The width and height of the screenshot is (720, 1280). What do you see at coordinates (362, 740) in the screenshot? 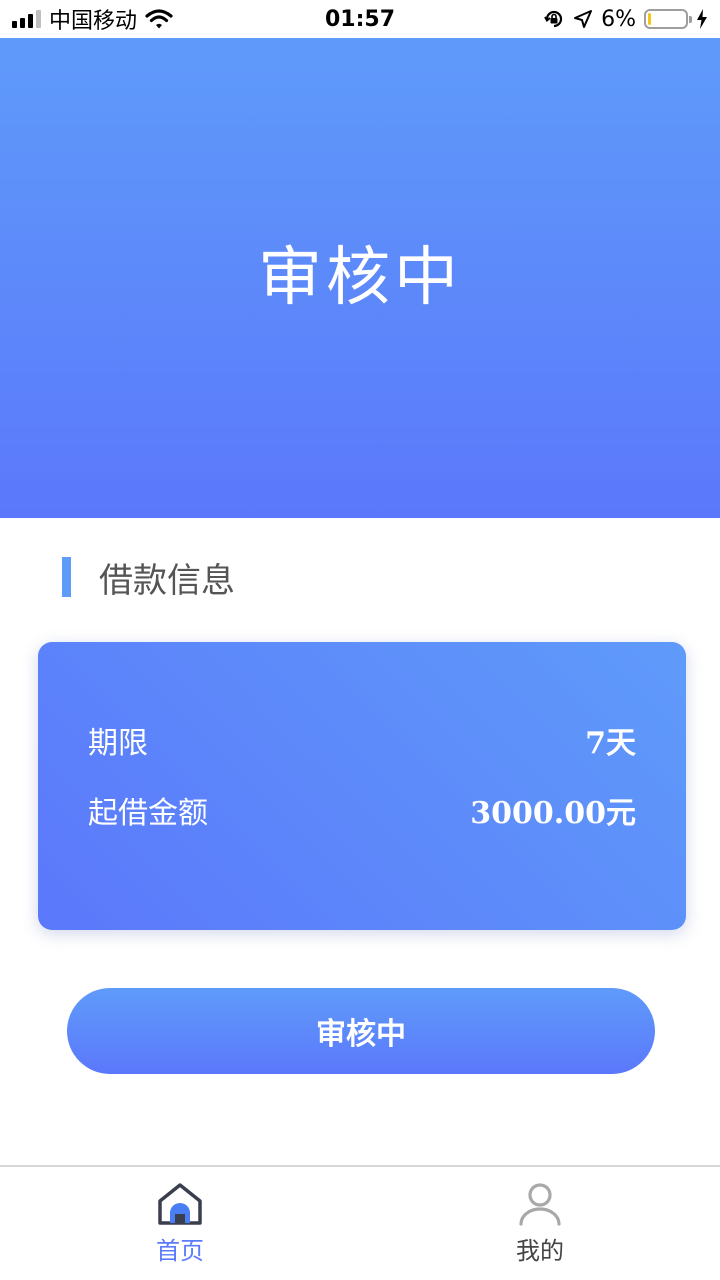
I see `loan-term-row: 期限 7天` at bounding box center [362, 740].